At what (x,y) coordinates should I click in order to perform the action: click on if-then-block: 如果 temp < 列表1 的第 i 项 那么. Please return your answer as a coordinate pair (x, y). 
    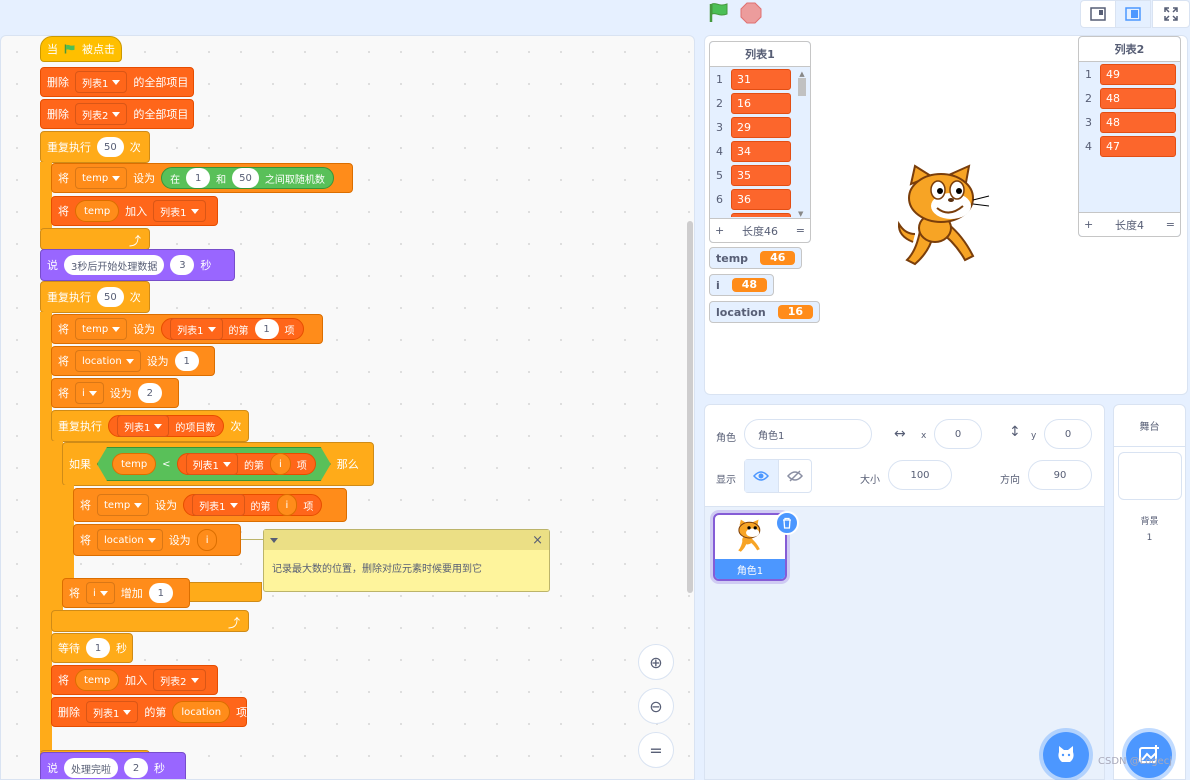
    Looking at the image, I should click on (218, 464).